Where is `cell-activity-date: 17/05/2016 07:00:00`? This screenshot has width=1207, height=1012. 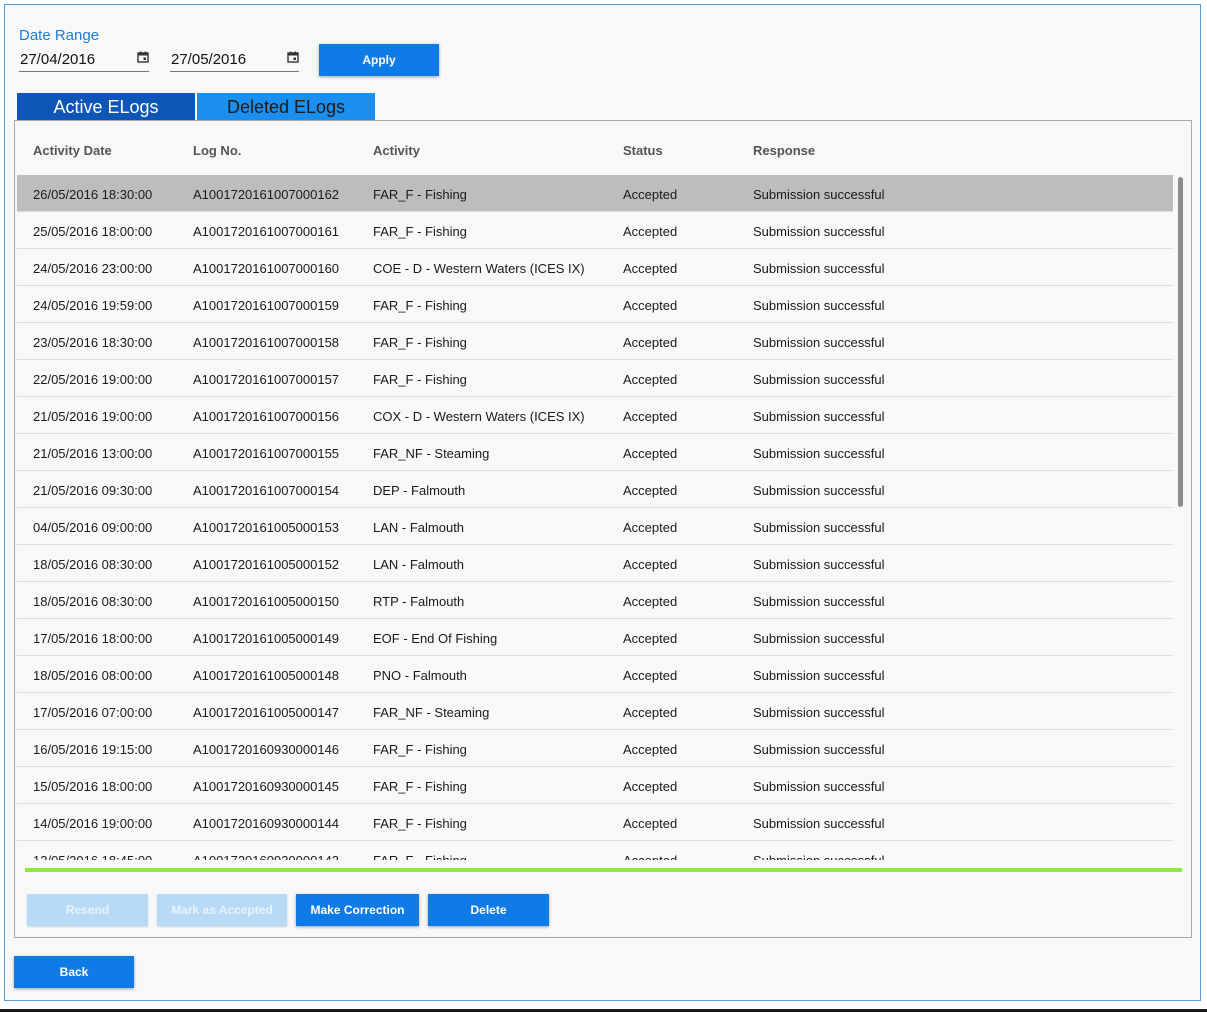 cell-activity-date: 17/05/2016 07:00:00 is located at coordinates (93, 712).